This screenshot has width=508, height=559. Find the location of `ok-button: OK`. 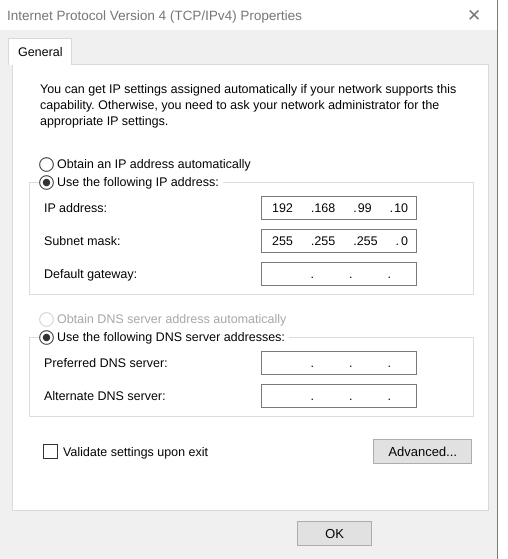

ok-button: OK is located at coordinates (334, 533).